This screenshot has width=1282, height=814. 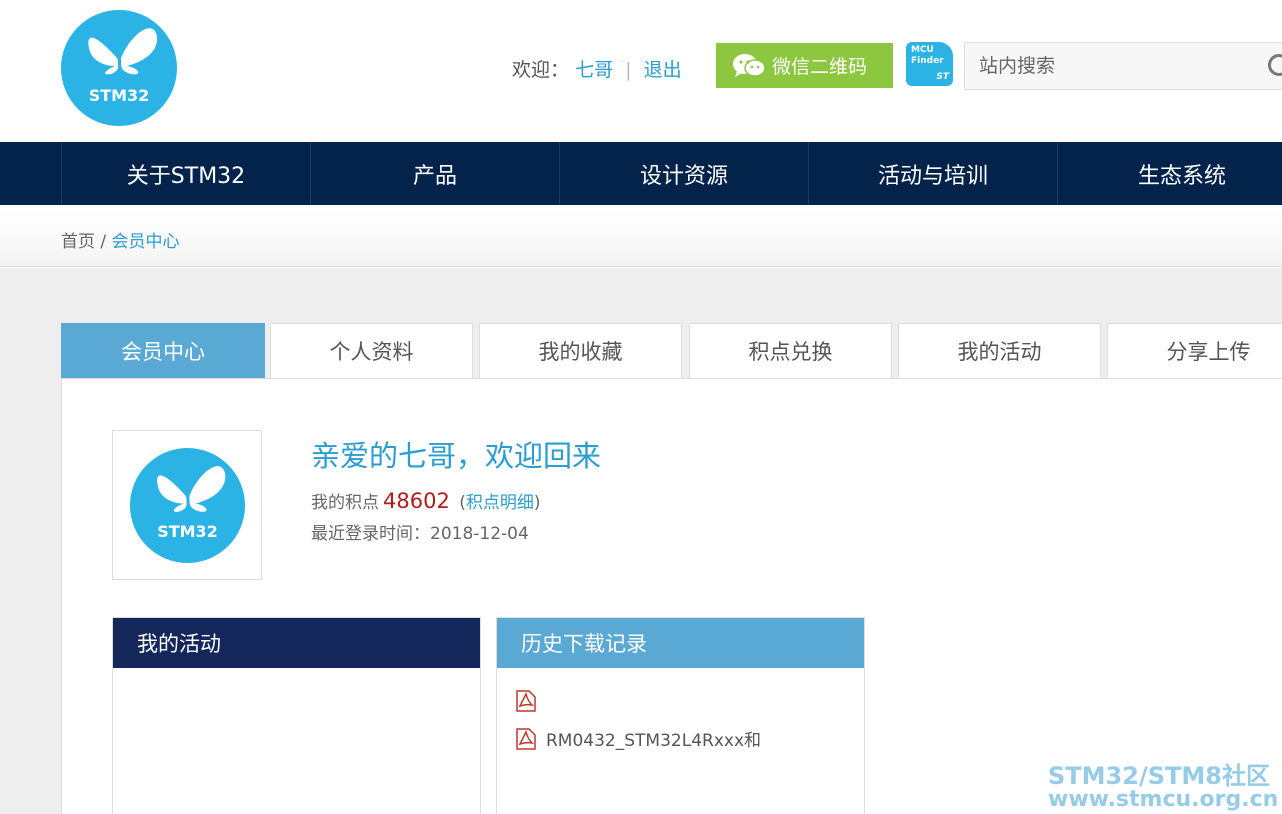 I want to click on breadcrumb-bar: 首页 / 会员中心, so click(x=641, y=236).